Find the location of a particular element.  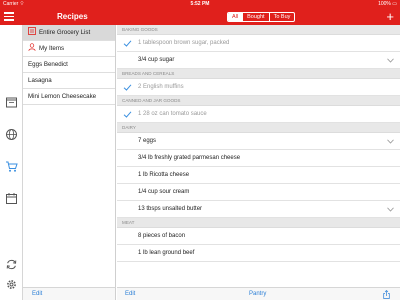

calendar-icon is located at coordinates (11, 198).